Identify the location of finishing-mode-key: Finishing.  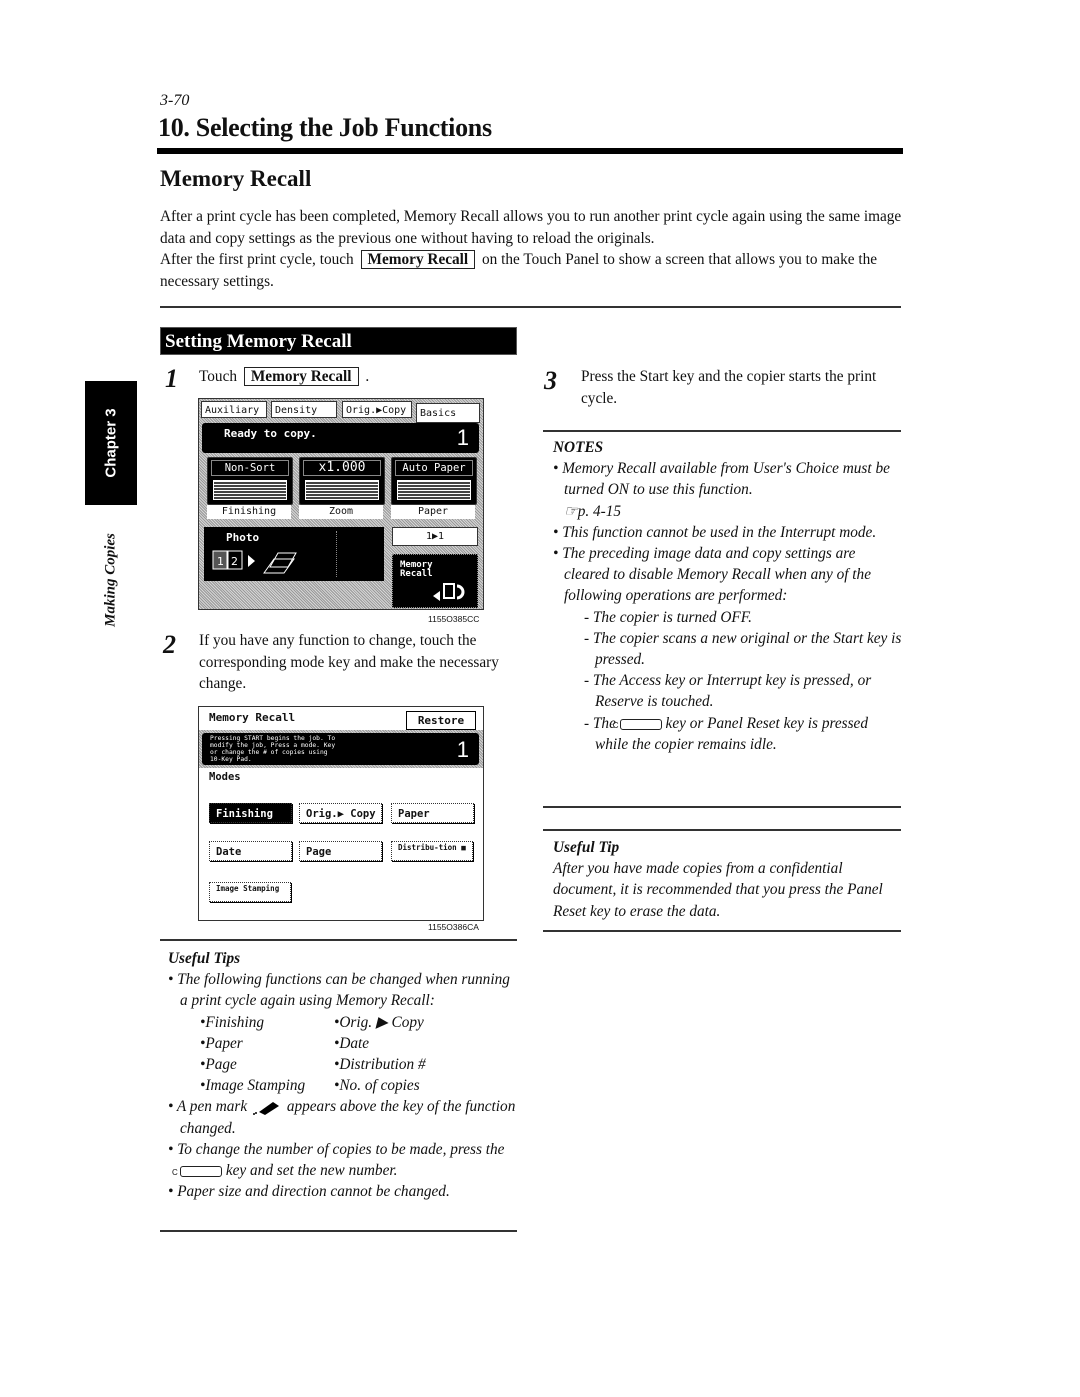
(250, 813).